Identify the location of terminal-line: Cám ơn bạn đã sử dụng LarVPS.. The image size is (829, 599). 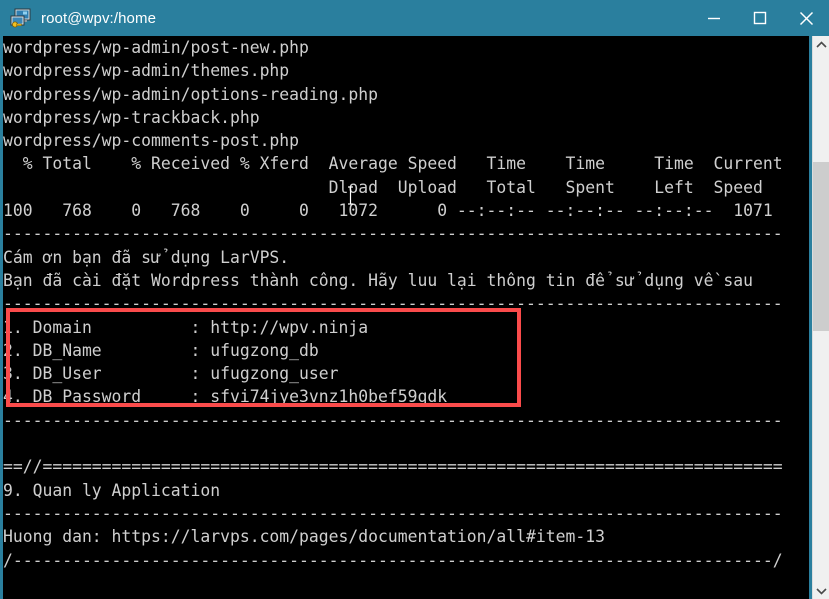
(146, 257).